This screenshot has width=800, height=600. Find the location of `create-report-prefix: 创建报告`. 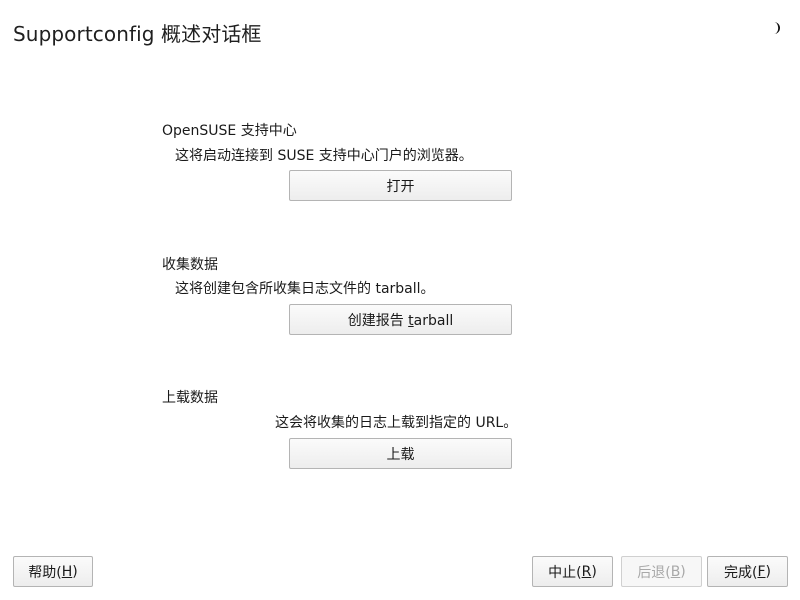

create-report-prefix: 创建报告 is located at coordinates (378, 320).